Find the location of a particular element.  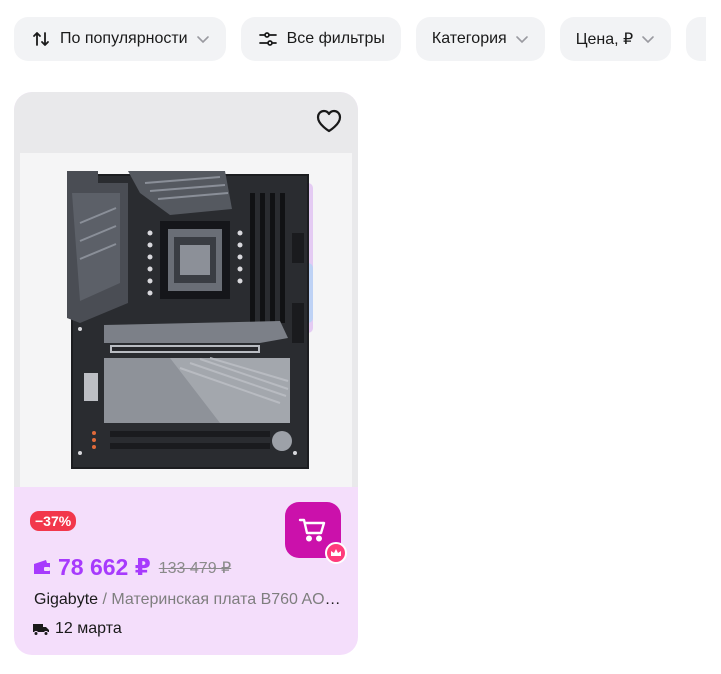

price-row: 78 662 ₽ 133 479 ₽ is located at coordinates (131, 567).